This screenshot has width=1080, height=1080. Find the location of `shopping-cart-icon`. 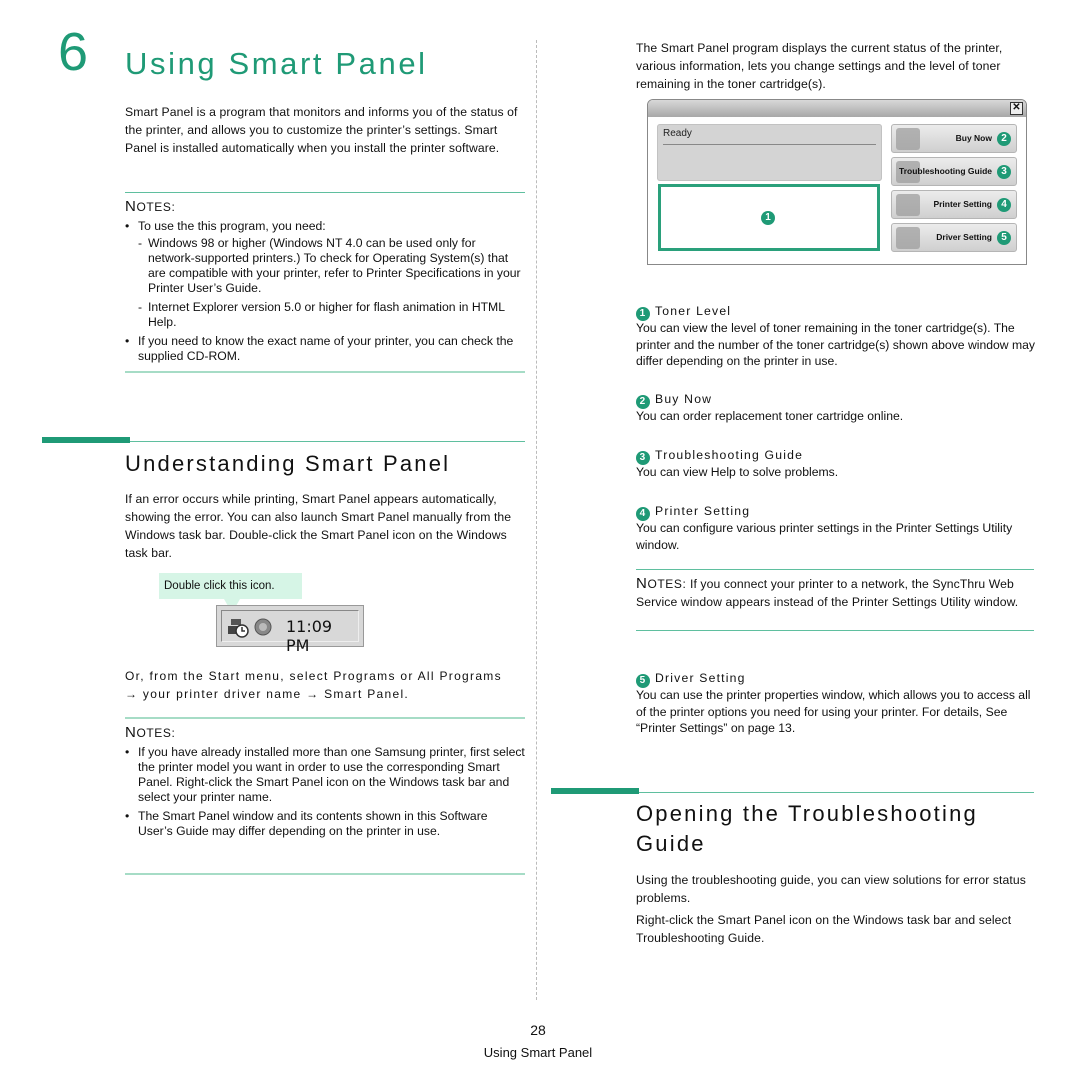

shopping-cart-icon is located at coordinates (908, 139).